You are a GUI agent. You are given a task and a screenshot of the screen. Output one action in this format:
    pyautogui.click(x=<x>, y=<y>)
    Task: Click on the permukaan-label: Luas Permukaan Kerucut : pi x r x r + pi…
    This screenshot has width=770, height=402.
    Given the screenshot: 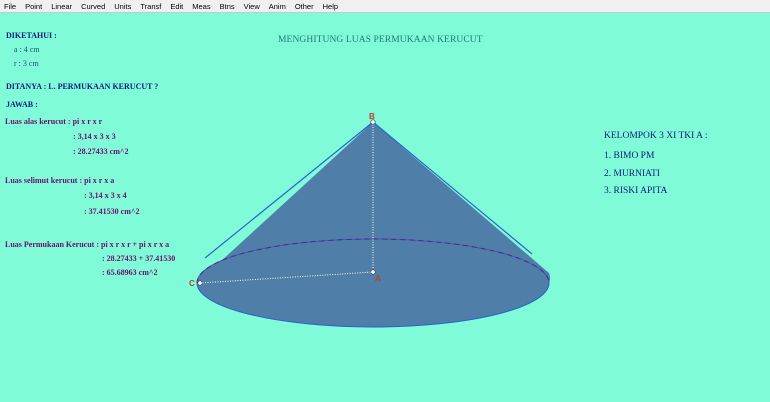 What is the action you would take?
    pyautogui.click(x=87, y=244)
    